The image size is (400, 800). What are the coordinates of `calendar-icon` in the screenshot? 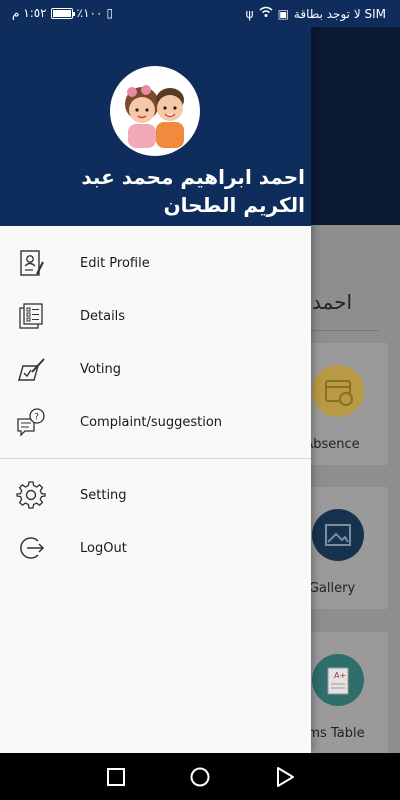 It's located at (338, 391).